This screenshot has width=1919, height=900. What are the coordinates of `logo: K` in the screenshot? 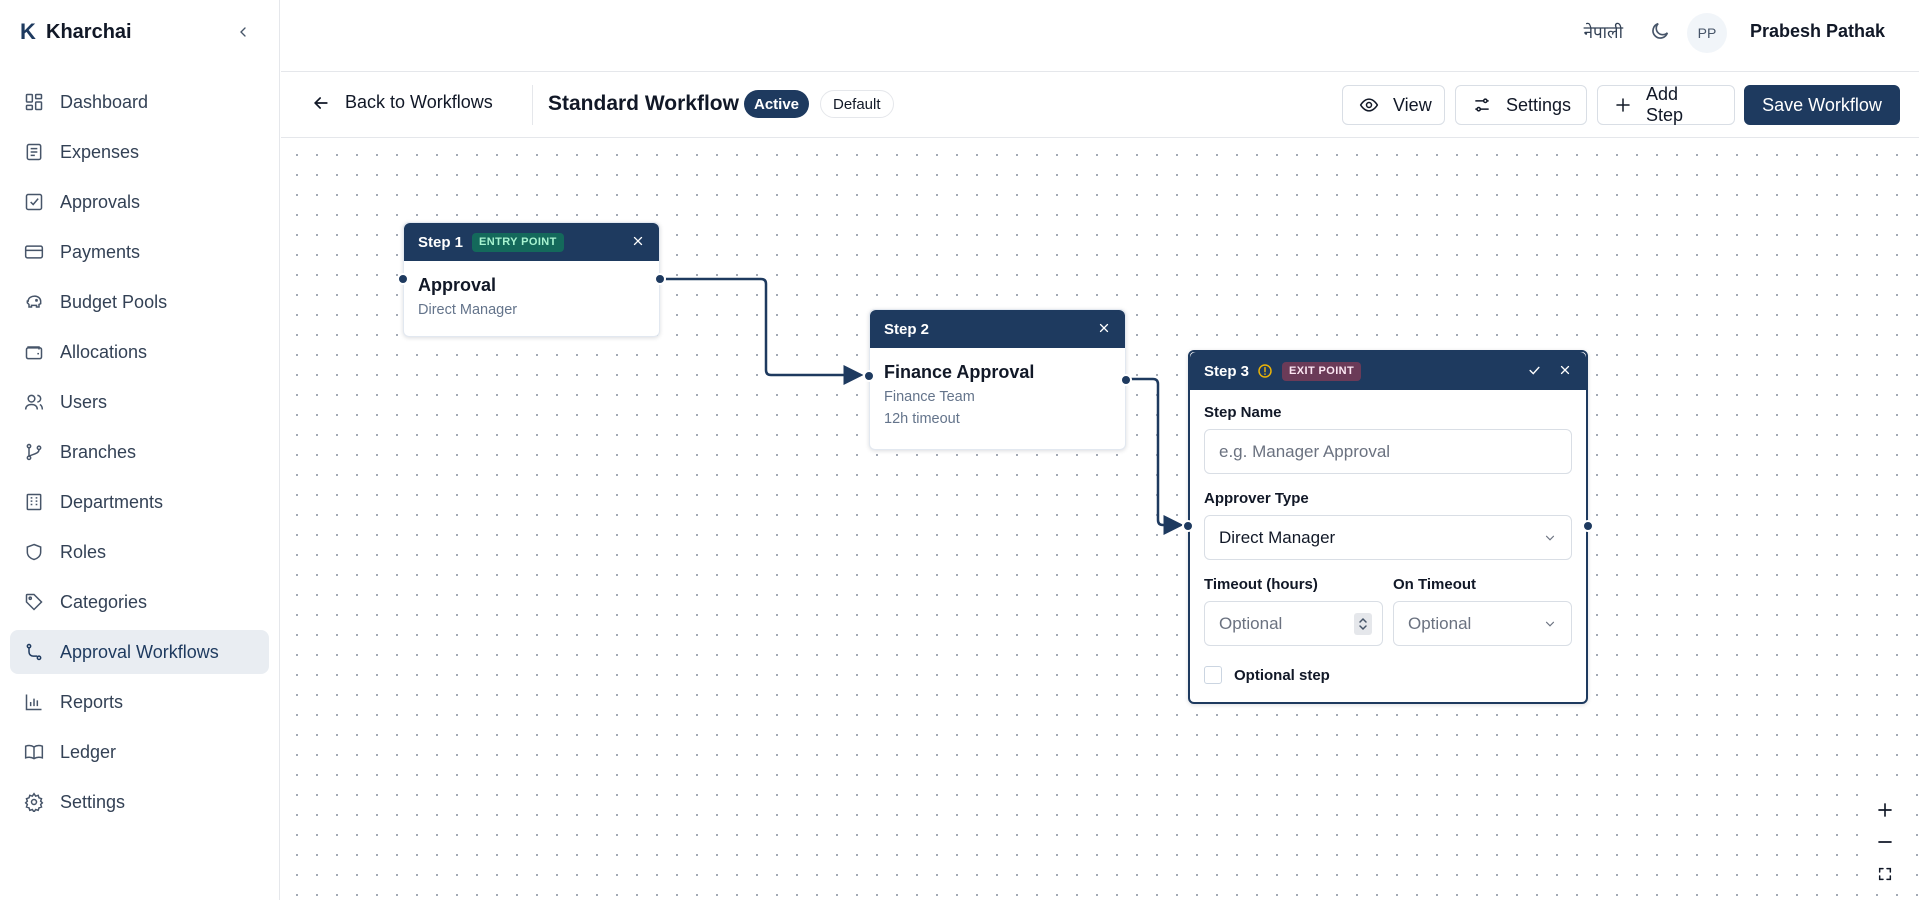 It's located at (28, 31).